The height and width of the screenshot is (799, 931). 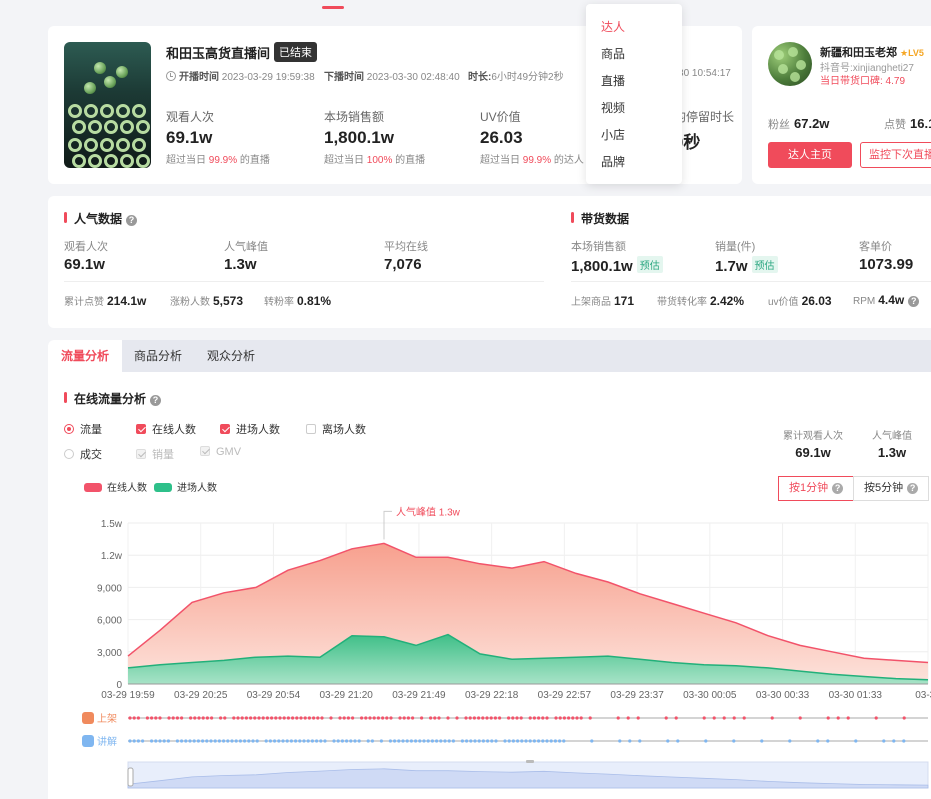 What do you see at coordinates (128, 695) in the screenshot?
I see `x-tick-label: 03-29 19:59` at bounding box center [128, 695].